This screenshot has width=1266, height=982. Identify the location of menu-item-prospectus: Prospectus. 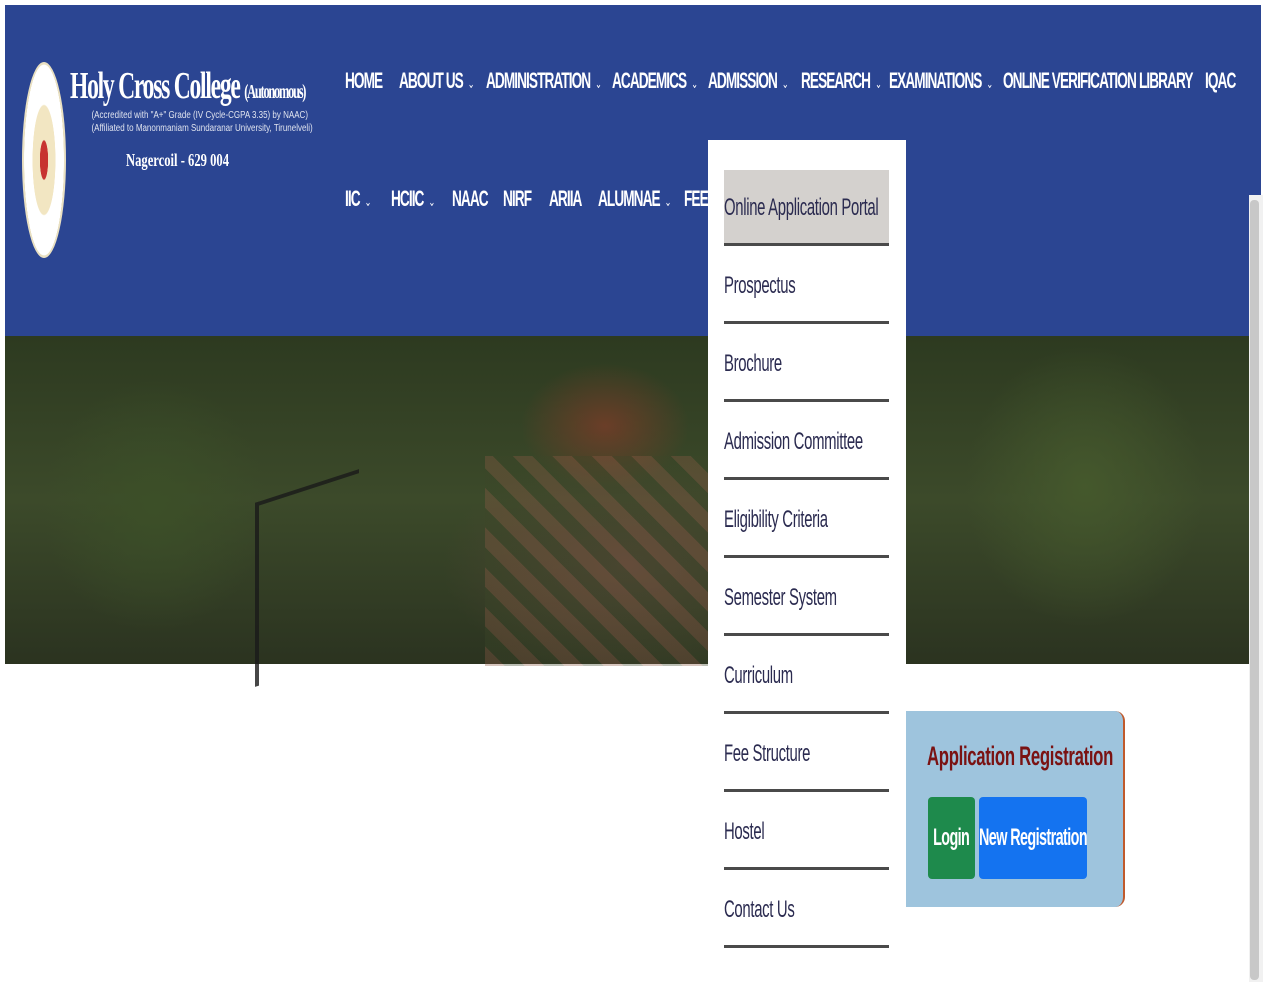
(806, 286).